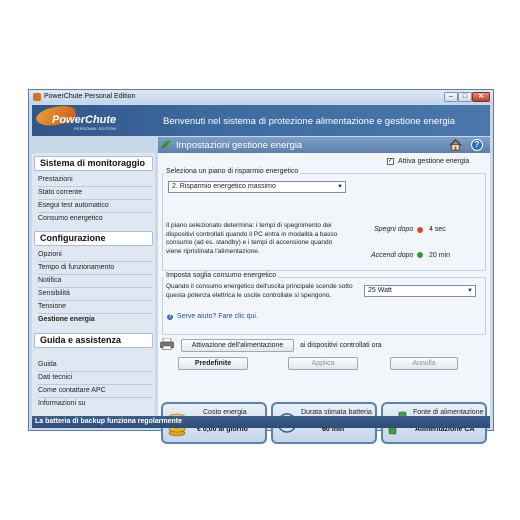  I want to click on enable-checkbox: ✓, so click(390, 161).